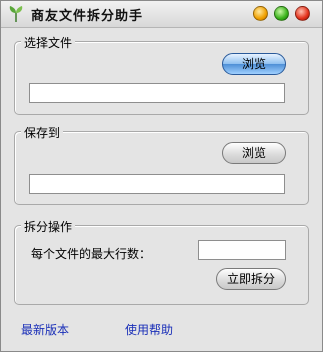  What do you see at coordinates (281, 13) in the screenshot?
I see `maximize-button` at bounding box center [281, 13].